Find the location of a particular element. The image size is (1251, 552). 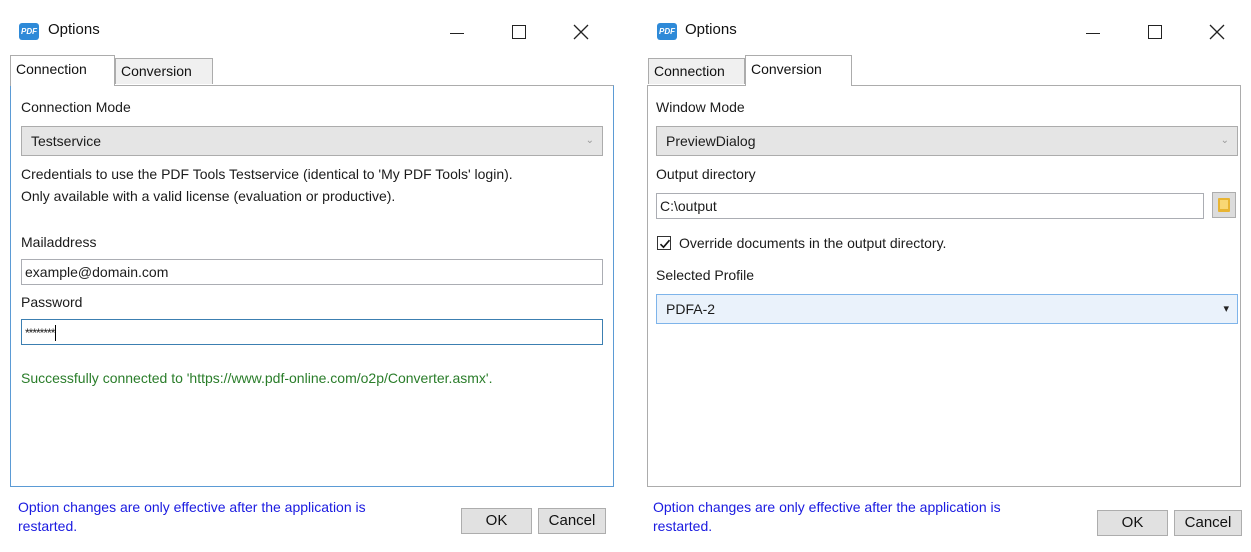

window-mode-select: PreviewDialog ⌄ is located at coordinates (947, 141).